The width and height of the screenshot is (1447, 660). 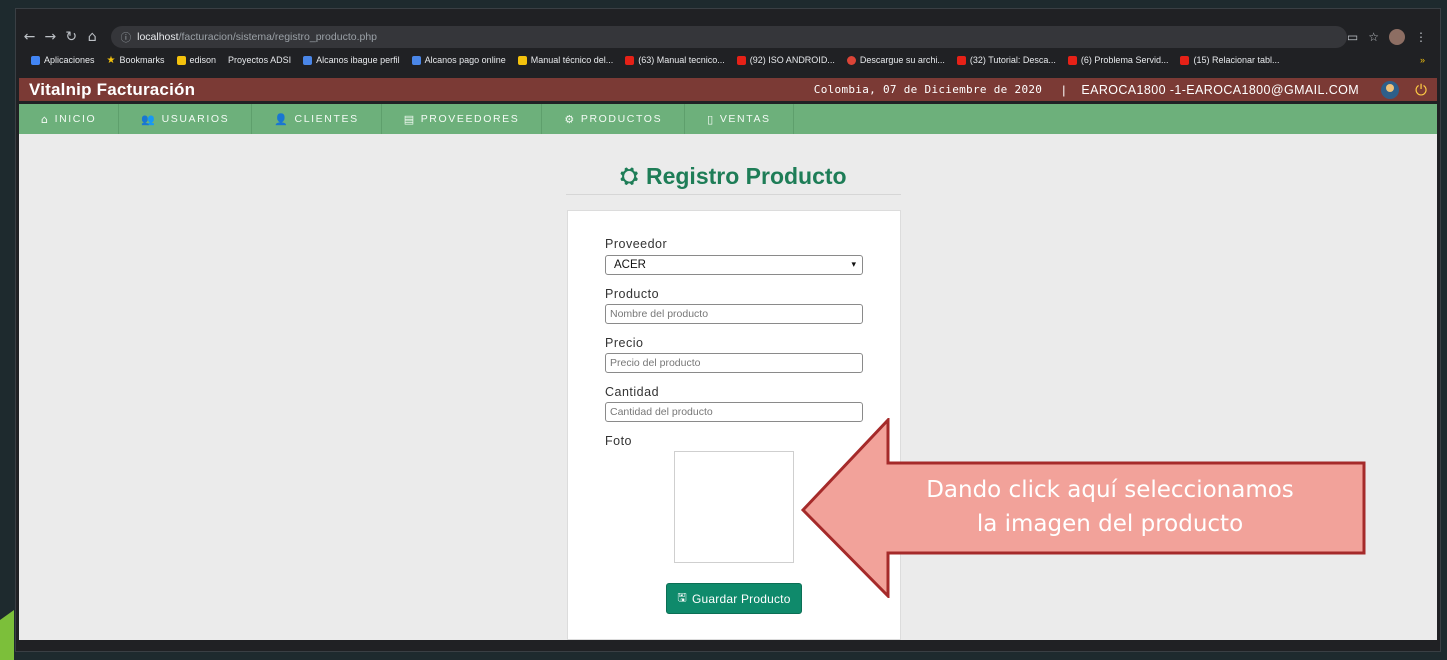 I want to click on header-date: Colombia, 07 de Diciembre de 2020, so click(x=928, y=89).